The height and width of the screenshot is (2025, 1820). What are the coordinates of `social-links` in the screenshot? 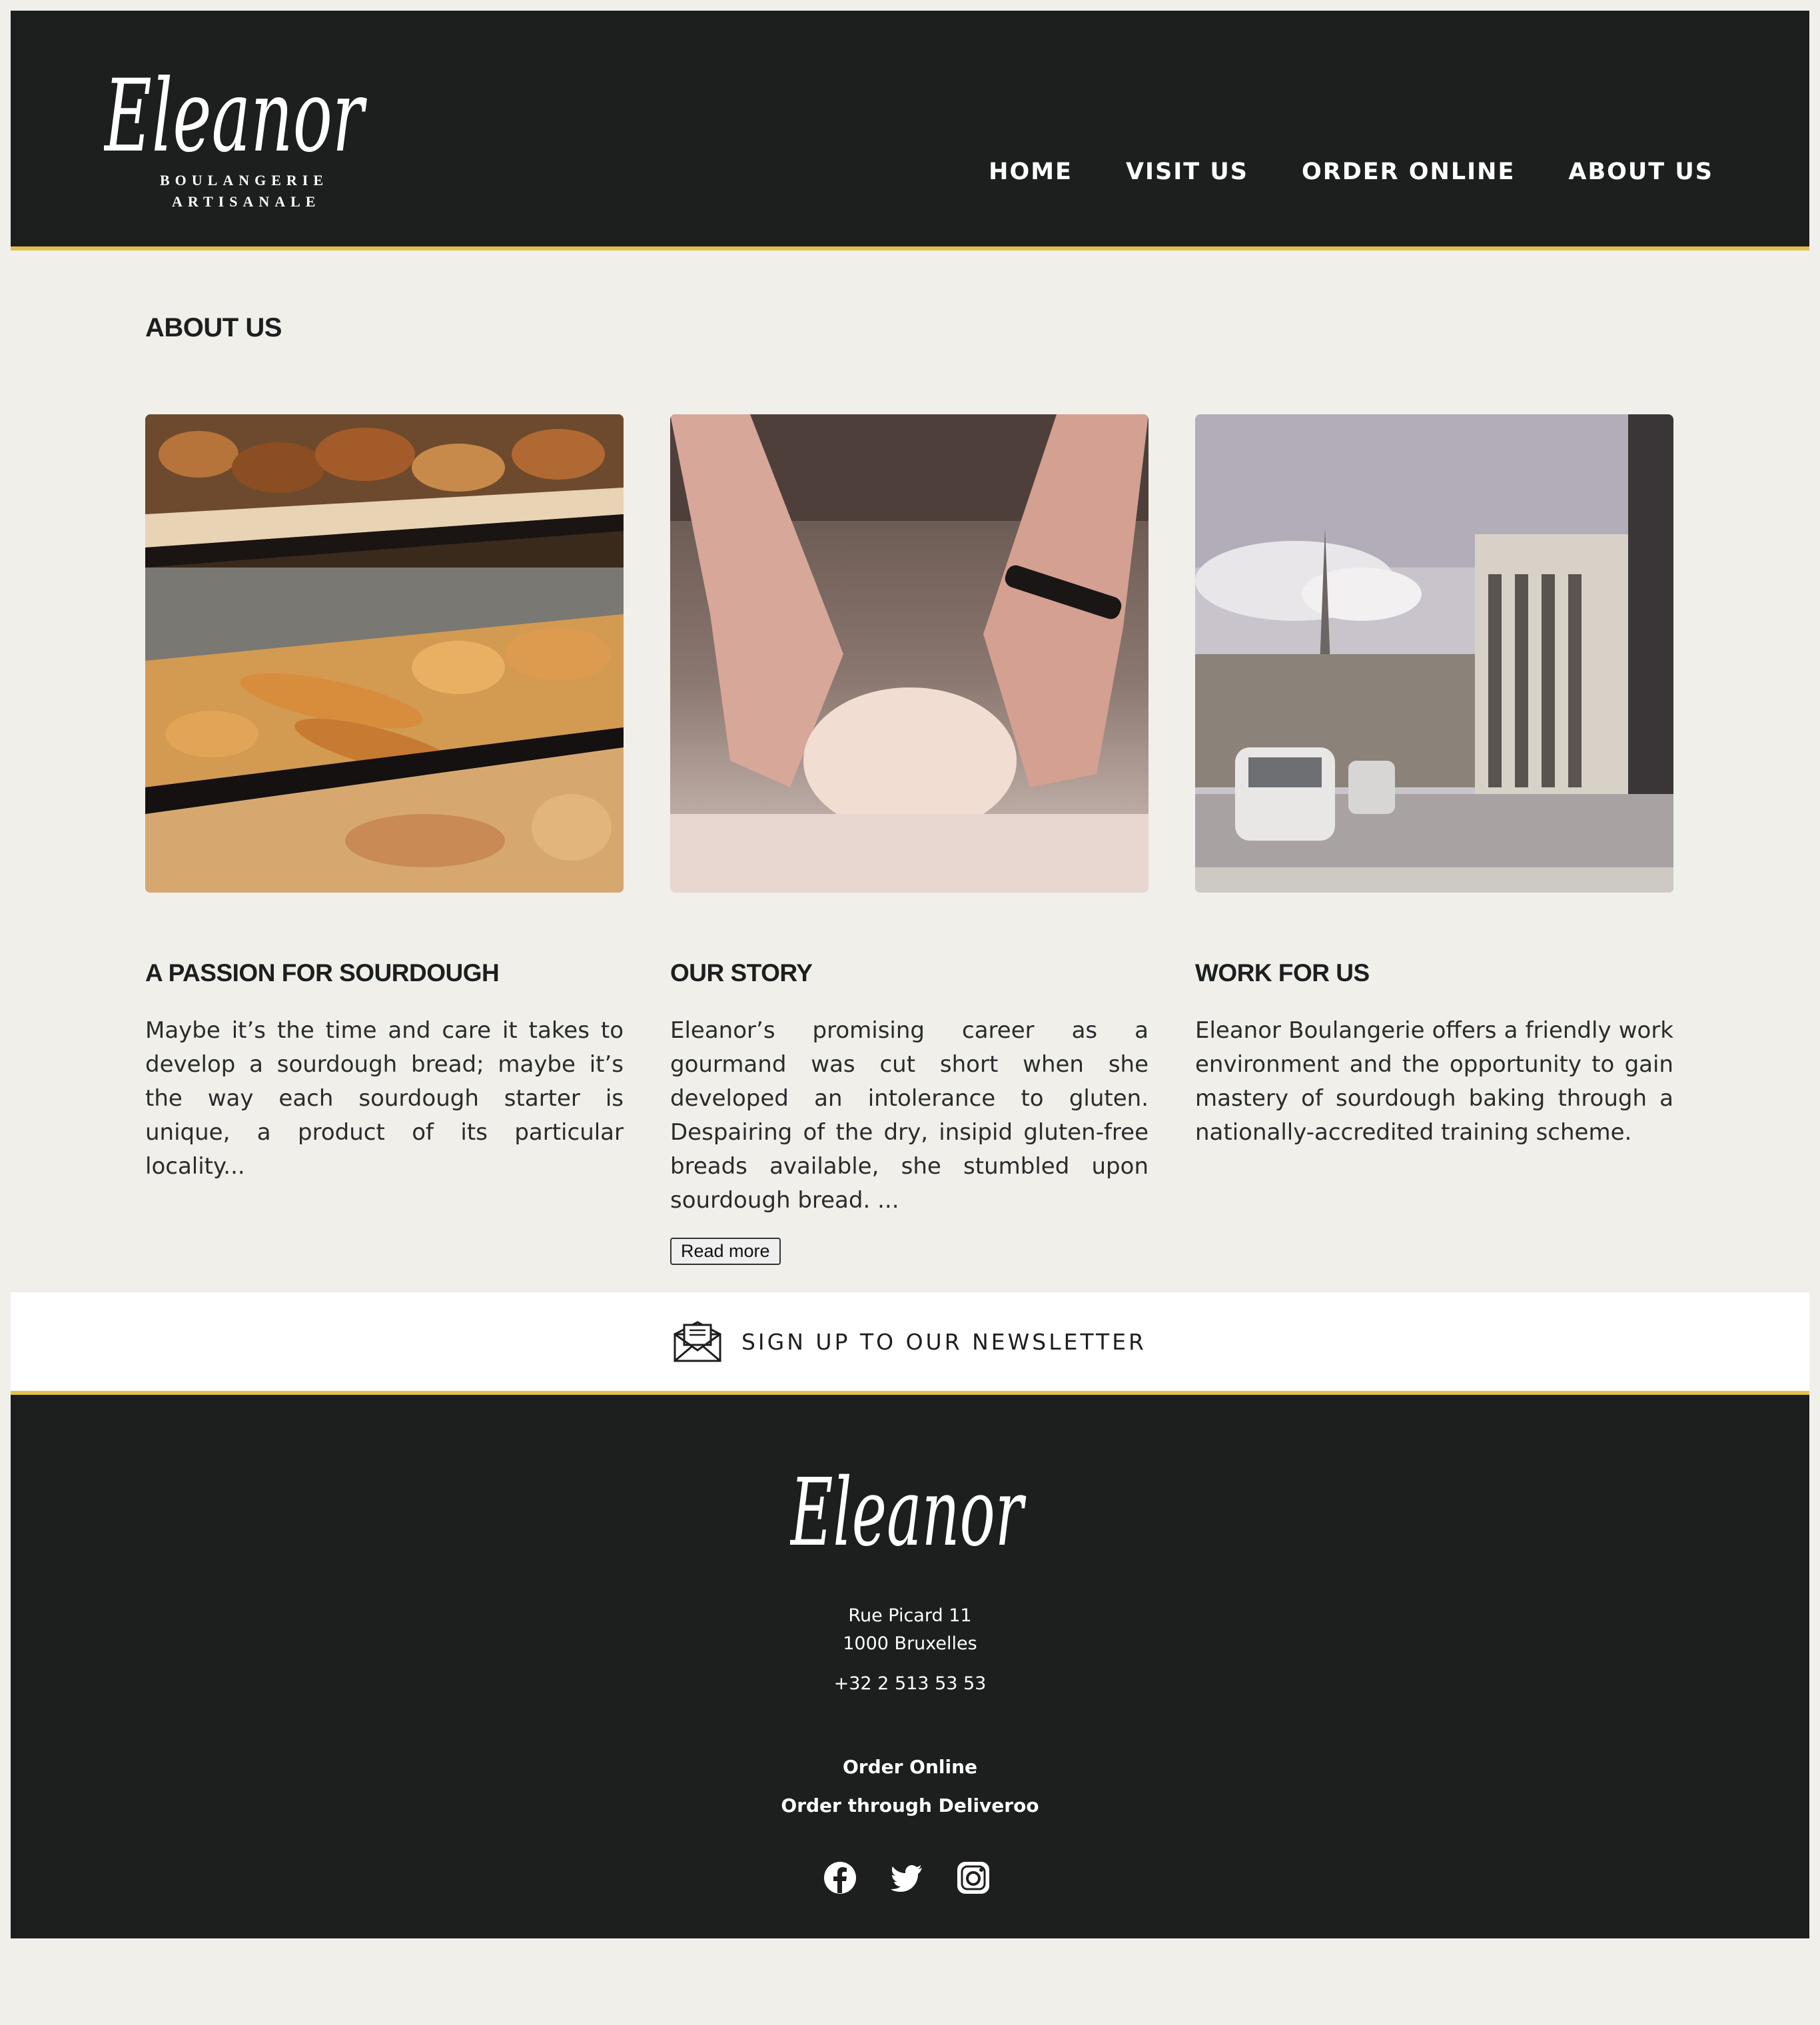 It's located at (906, 1877).